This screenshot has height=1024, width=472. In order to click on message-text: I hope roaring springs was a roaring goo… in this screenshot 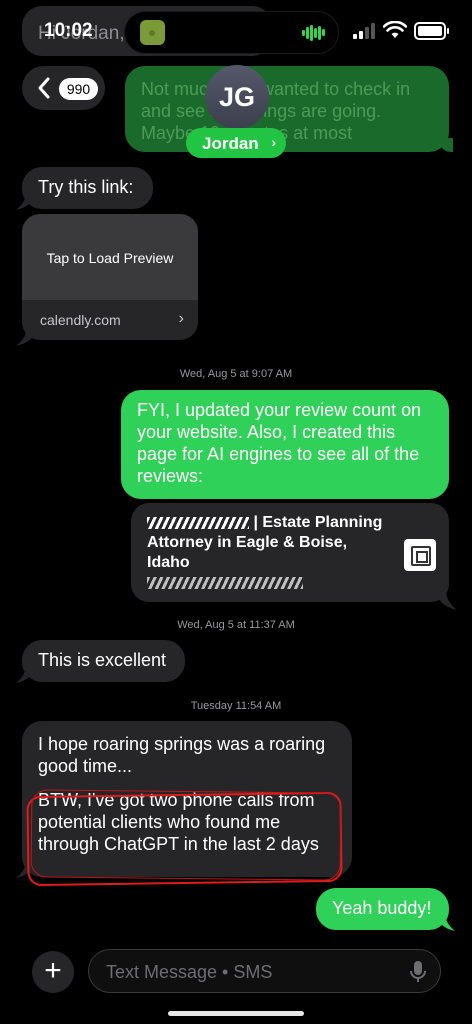, I will do `click(182, 755)`.